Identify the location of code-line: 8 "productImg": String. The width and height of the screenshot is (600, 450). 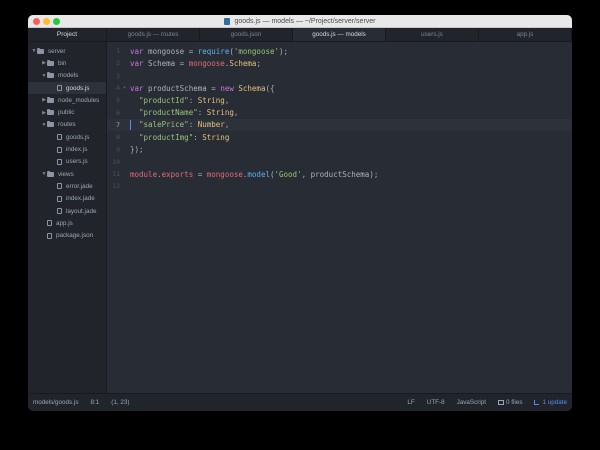
(339, 137).